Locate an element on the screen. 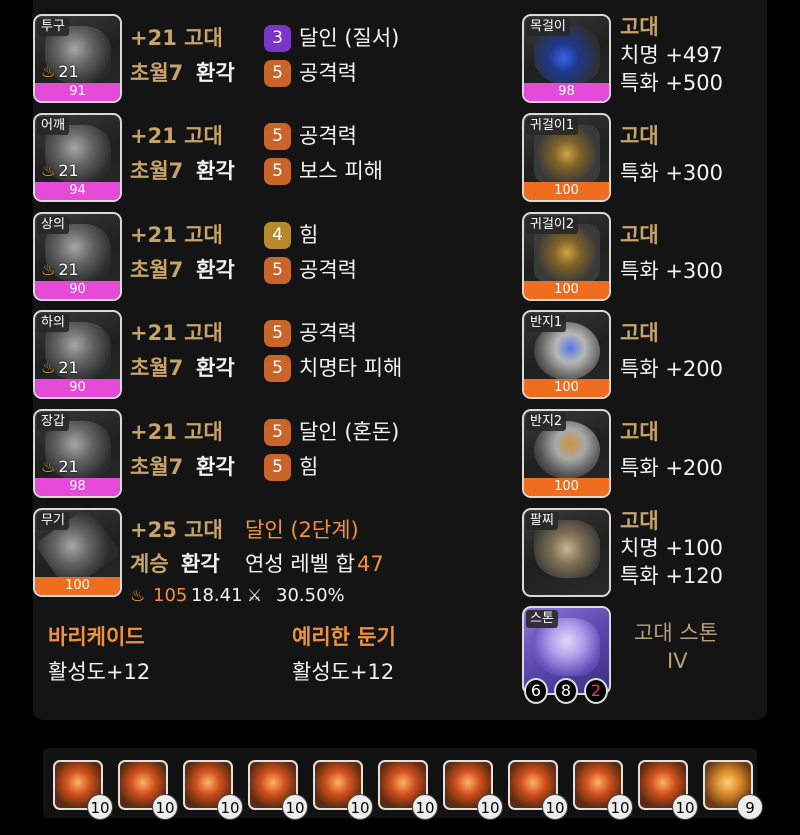 Image resolution: width=800 pixels, height=835 pixels. slot-label: 스톤 is located at coordinates (542, 619).